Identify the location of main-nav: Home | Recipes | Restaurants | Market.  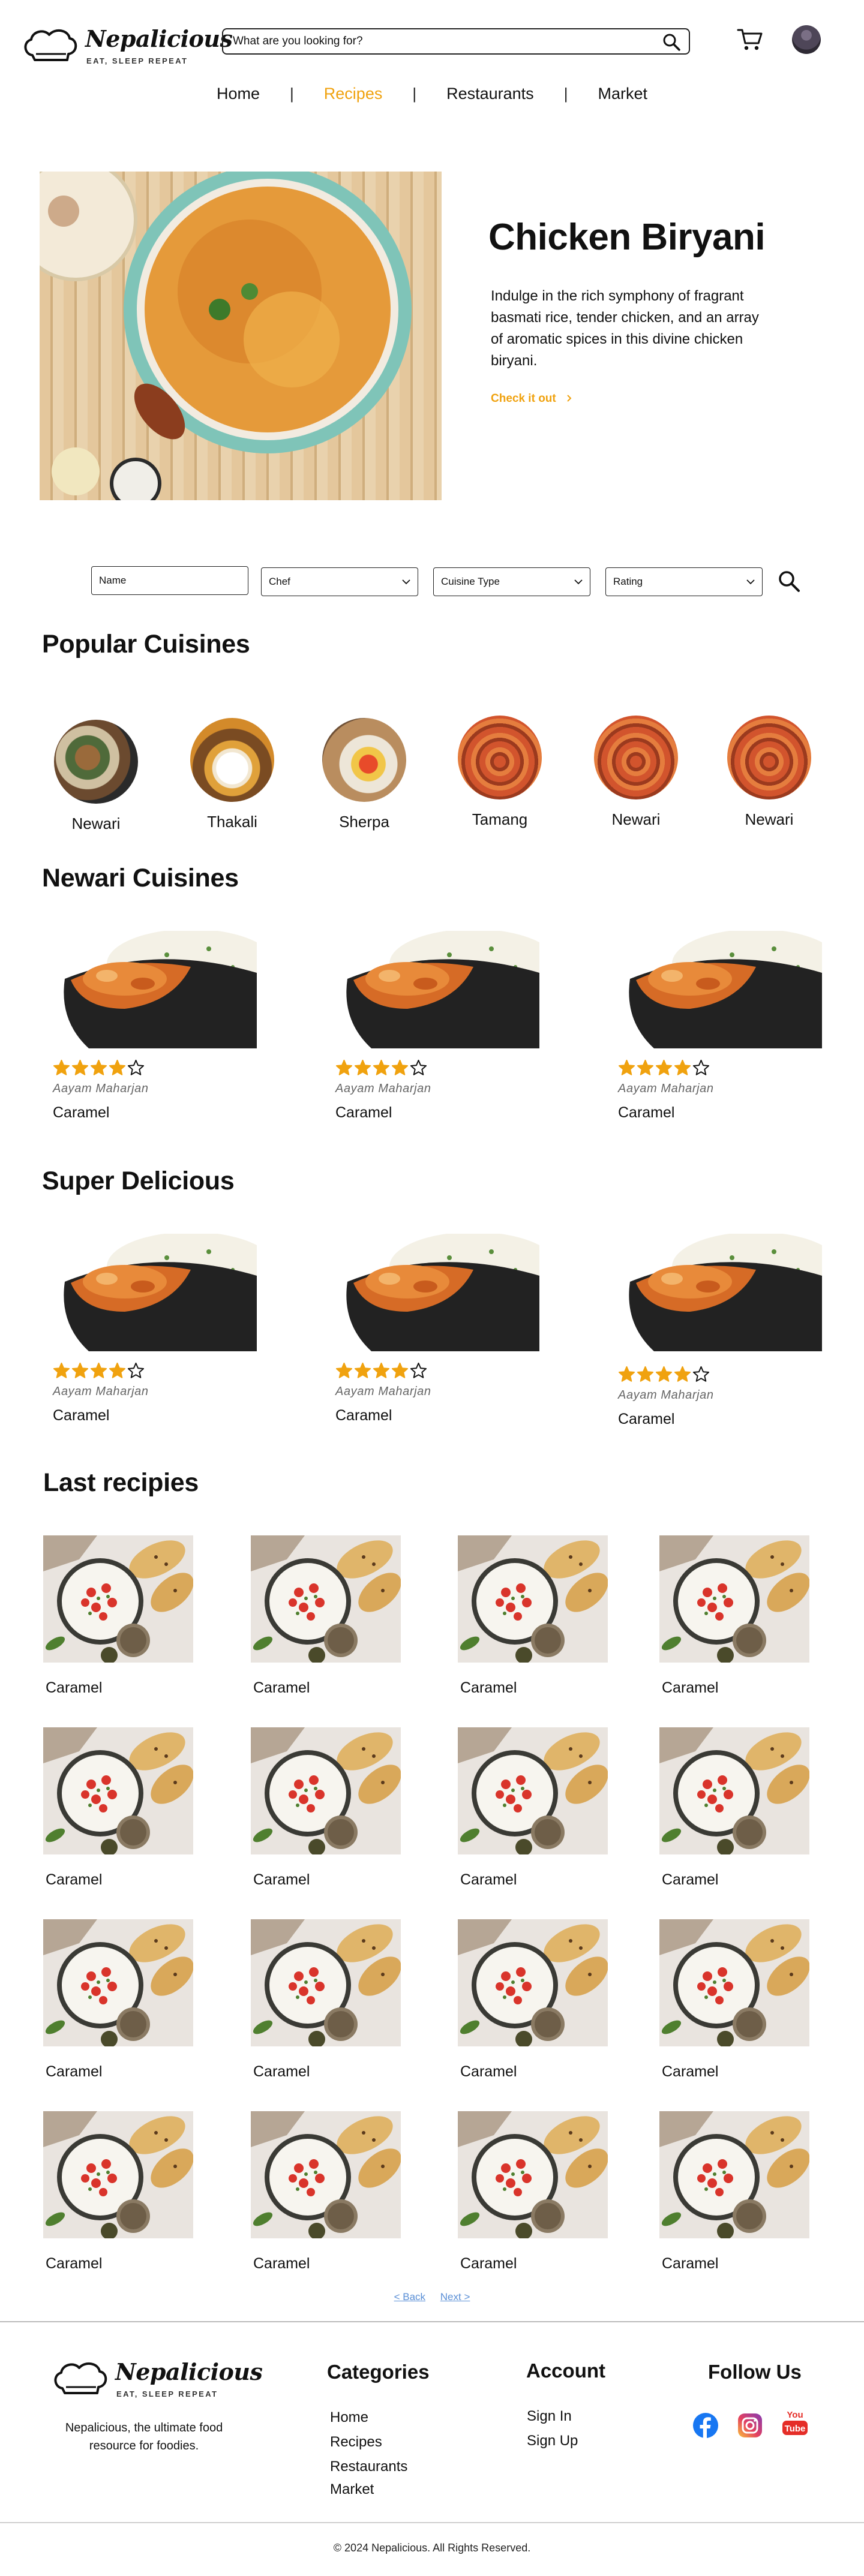
(432, 93).